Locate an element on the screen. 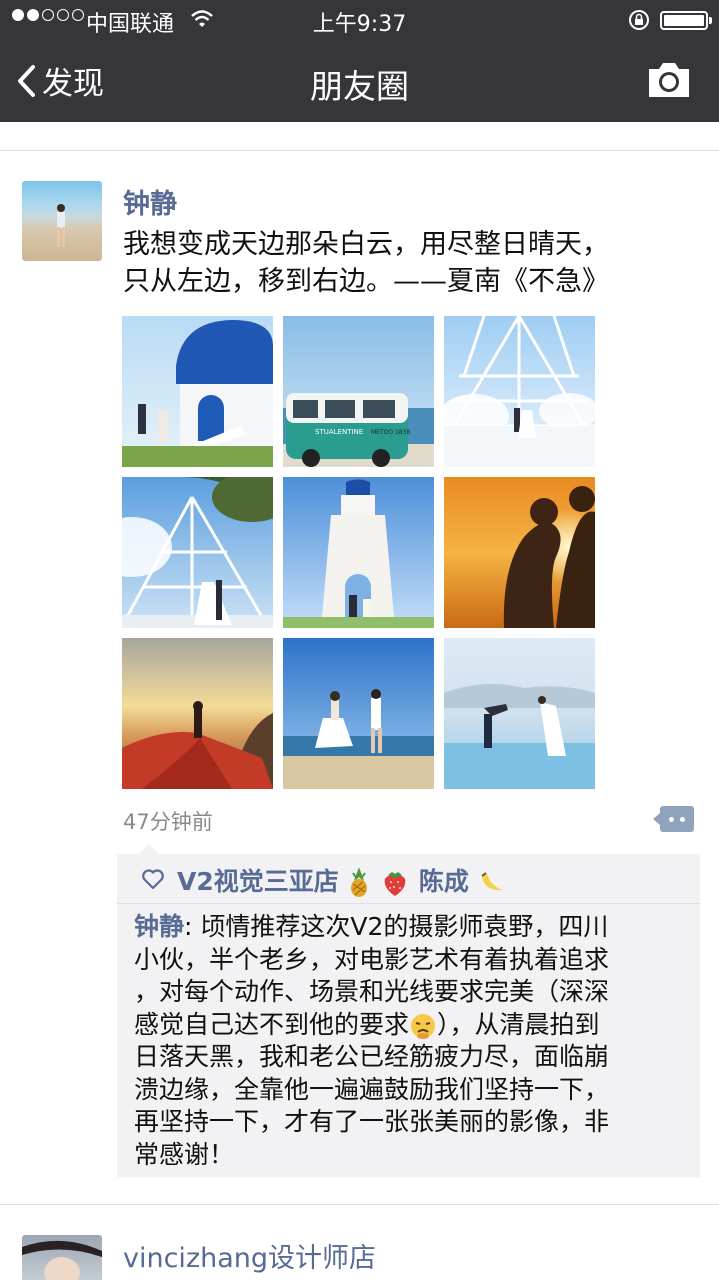  post-author: 钟静 is located at coordinates (150, 201).